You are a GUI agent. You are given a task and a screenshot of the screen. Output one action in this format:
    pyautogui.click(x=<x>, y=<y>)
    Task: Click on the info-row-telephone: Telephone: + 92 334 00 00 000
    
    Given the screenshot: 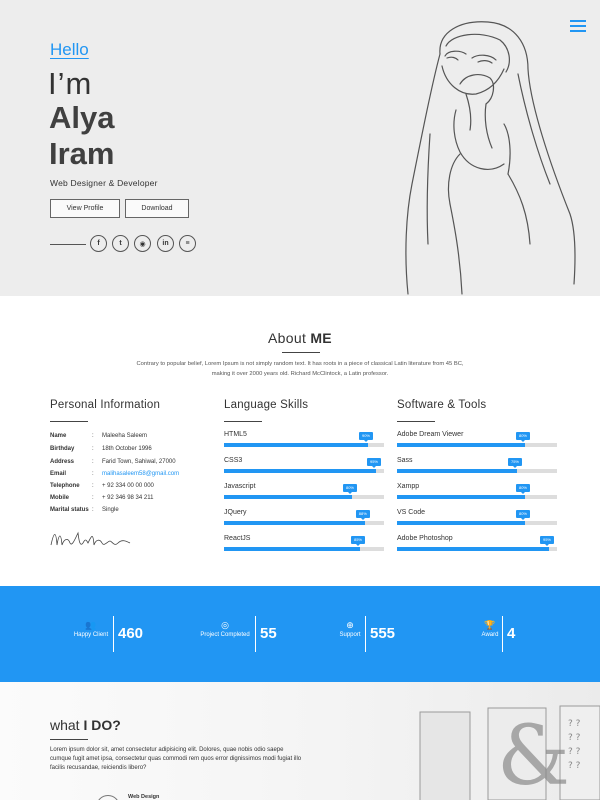 What is the action you would take?
    pyautogui.click(x=102, y=486)
    